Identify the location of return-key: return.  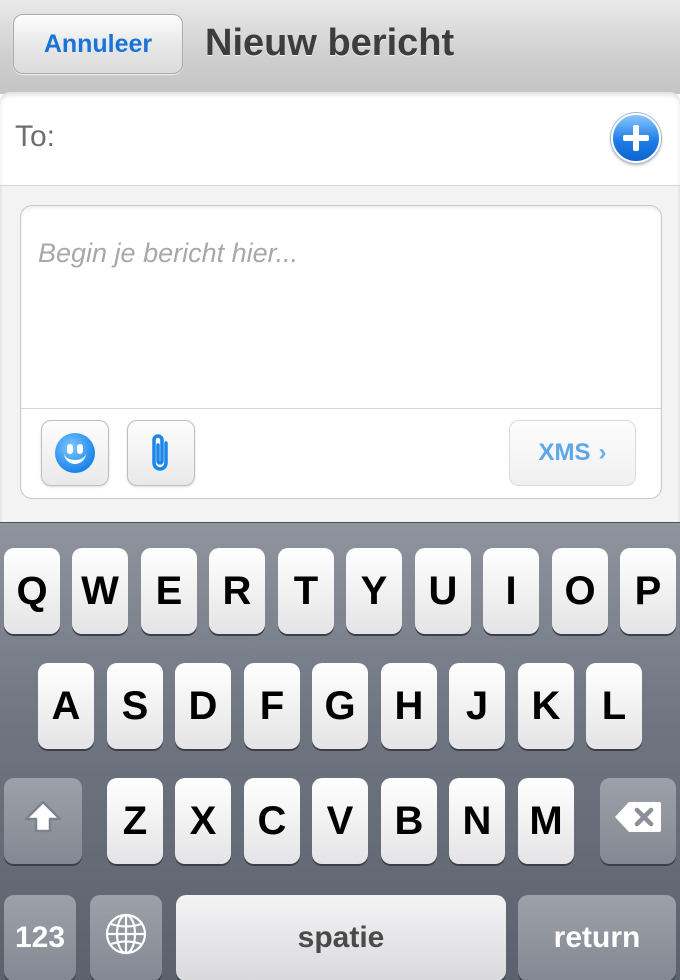
(597, 937).